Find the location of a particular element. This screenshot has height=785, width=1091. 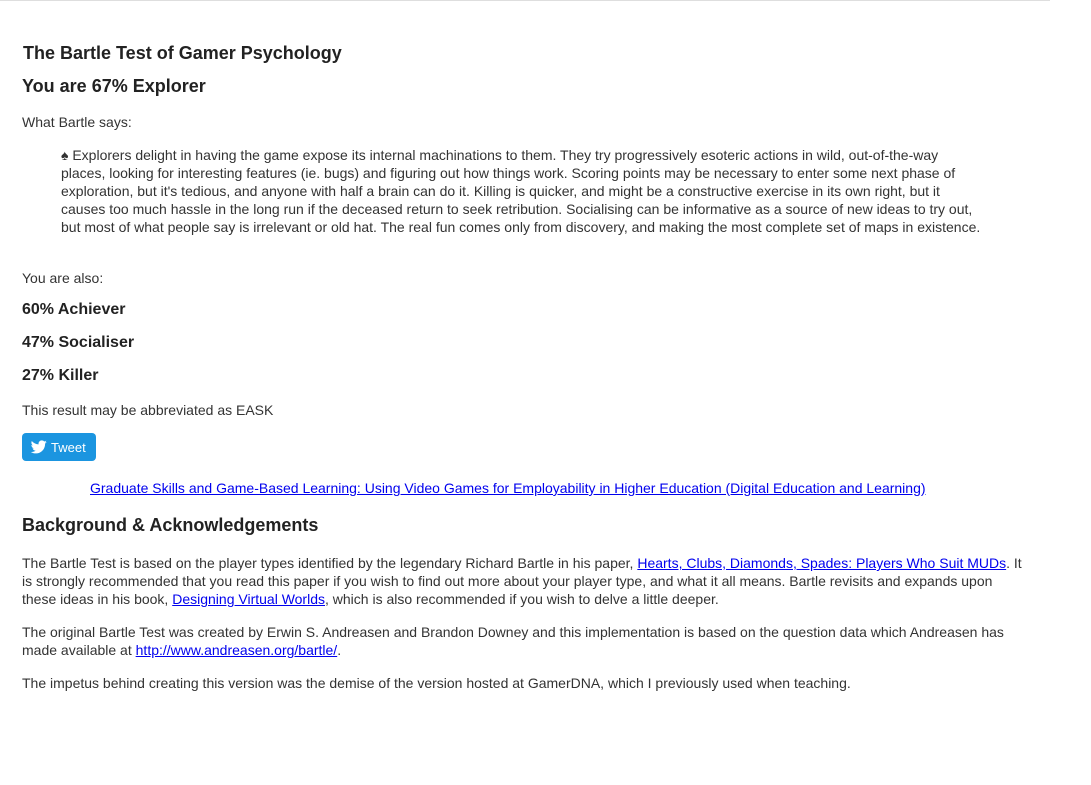

tweet-label: Tweet is located at coordinates (68, 447).